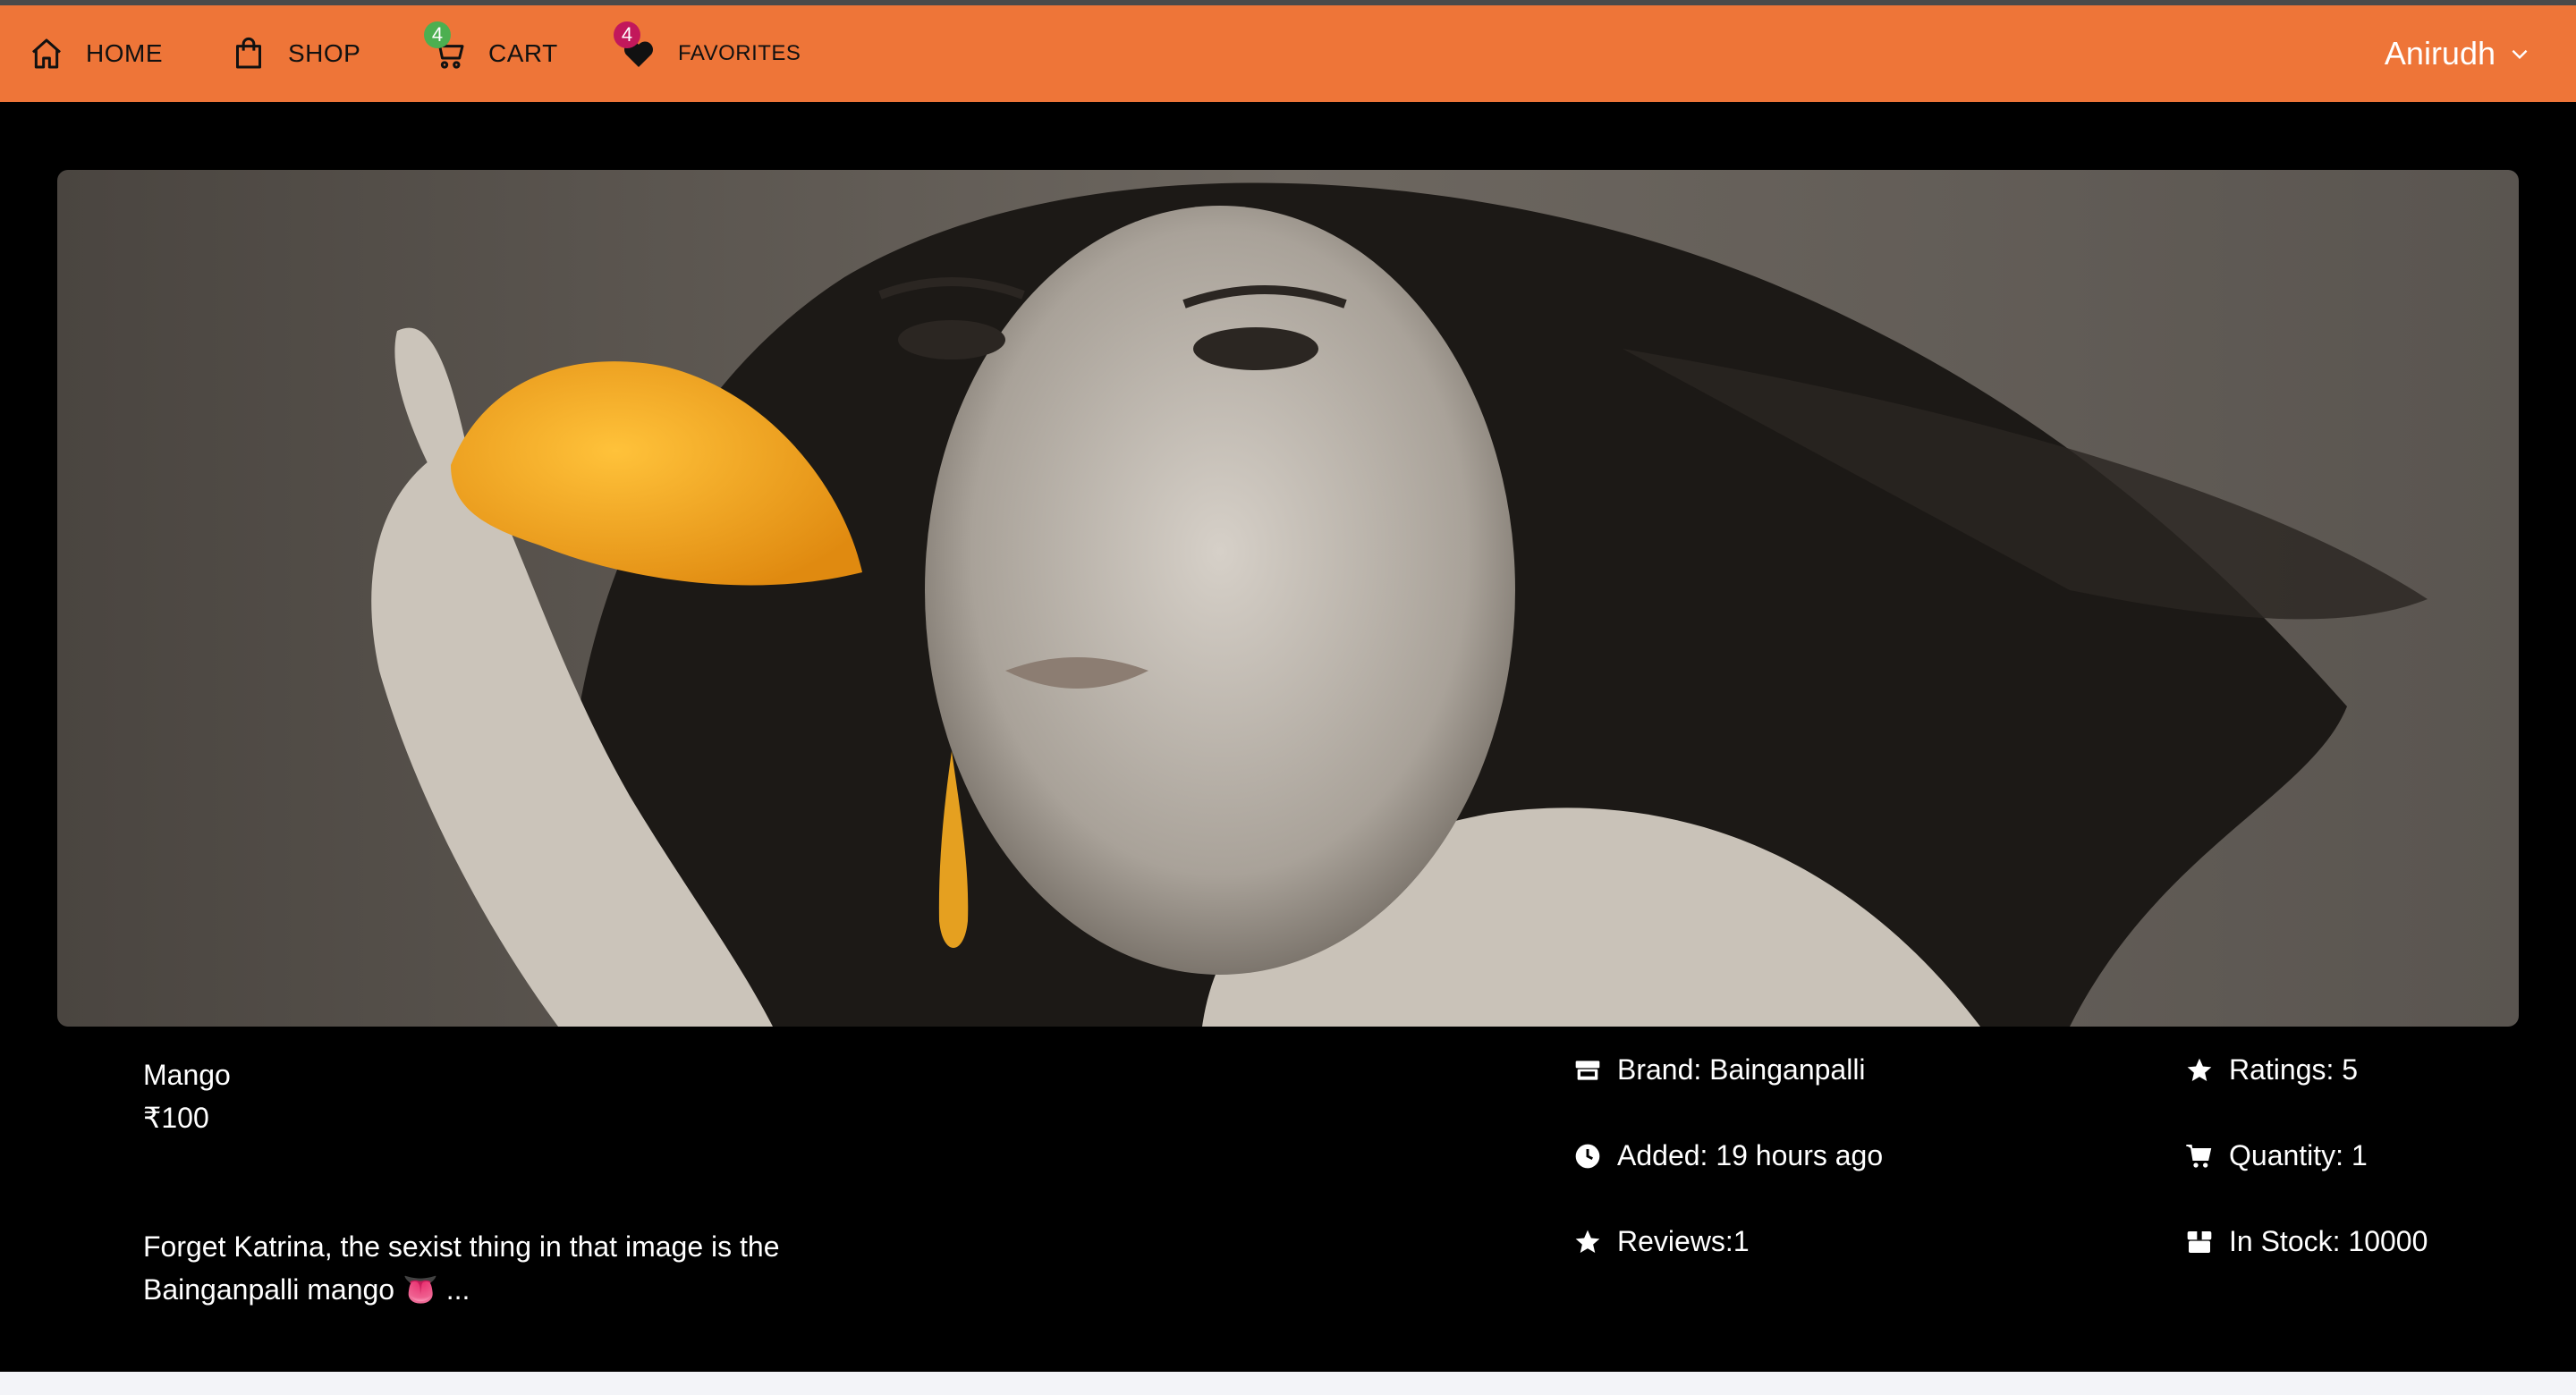  Describe the element at coordinates (187, 1075) in the screenshot. I see `product-name: Mango` at that location.